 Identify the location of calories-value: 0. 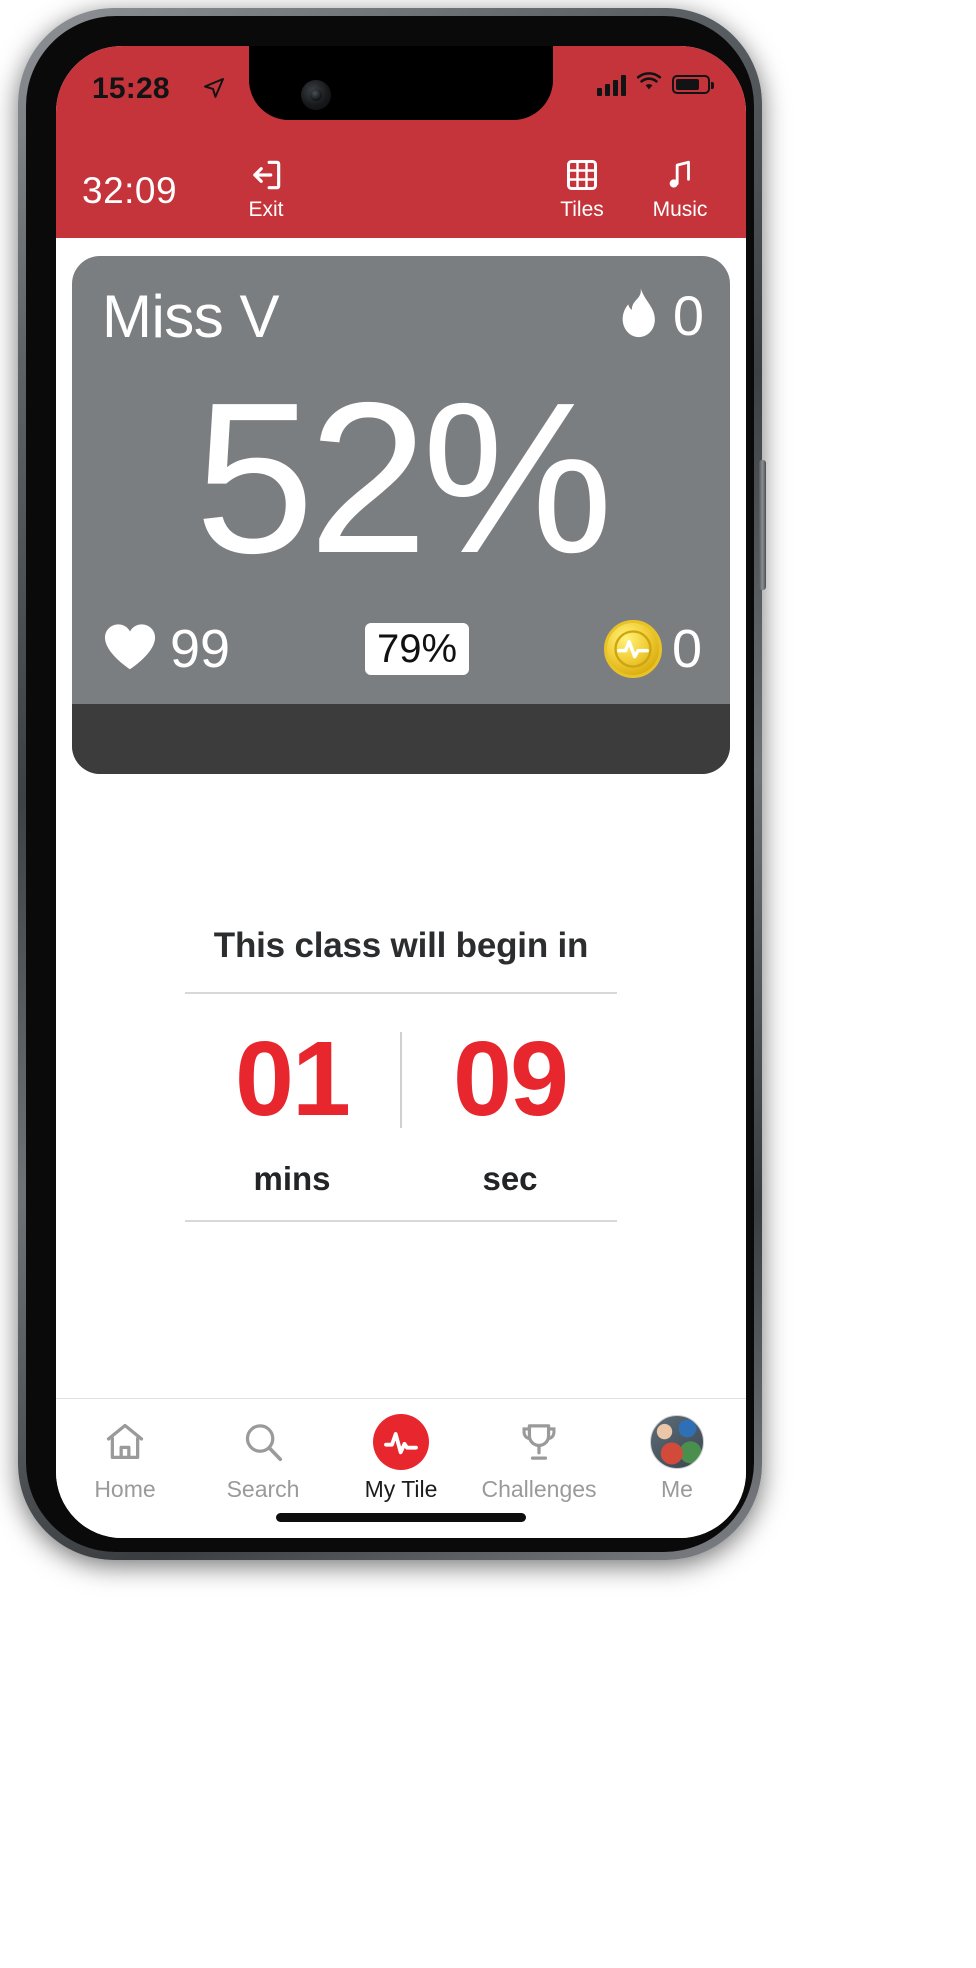
(688, 315).